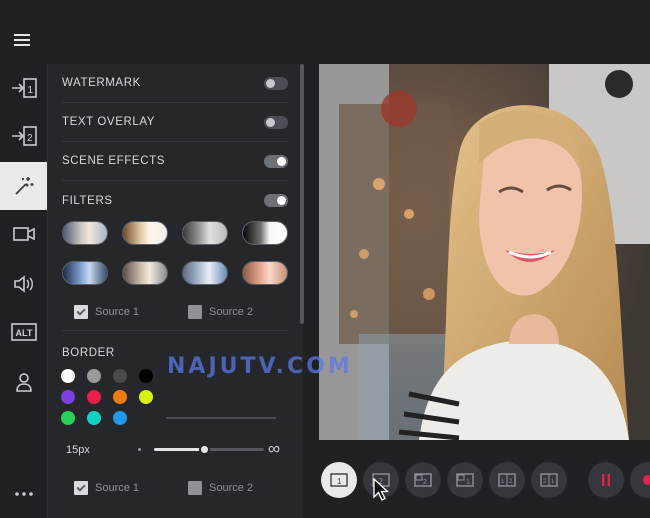 The height and width of the screenshot is (518, 650). What do you see at coordinates (276, 83) in the screenshot?
I see `watermark-toggle` at bounding box center [276, 83].